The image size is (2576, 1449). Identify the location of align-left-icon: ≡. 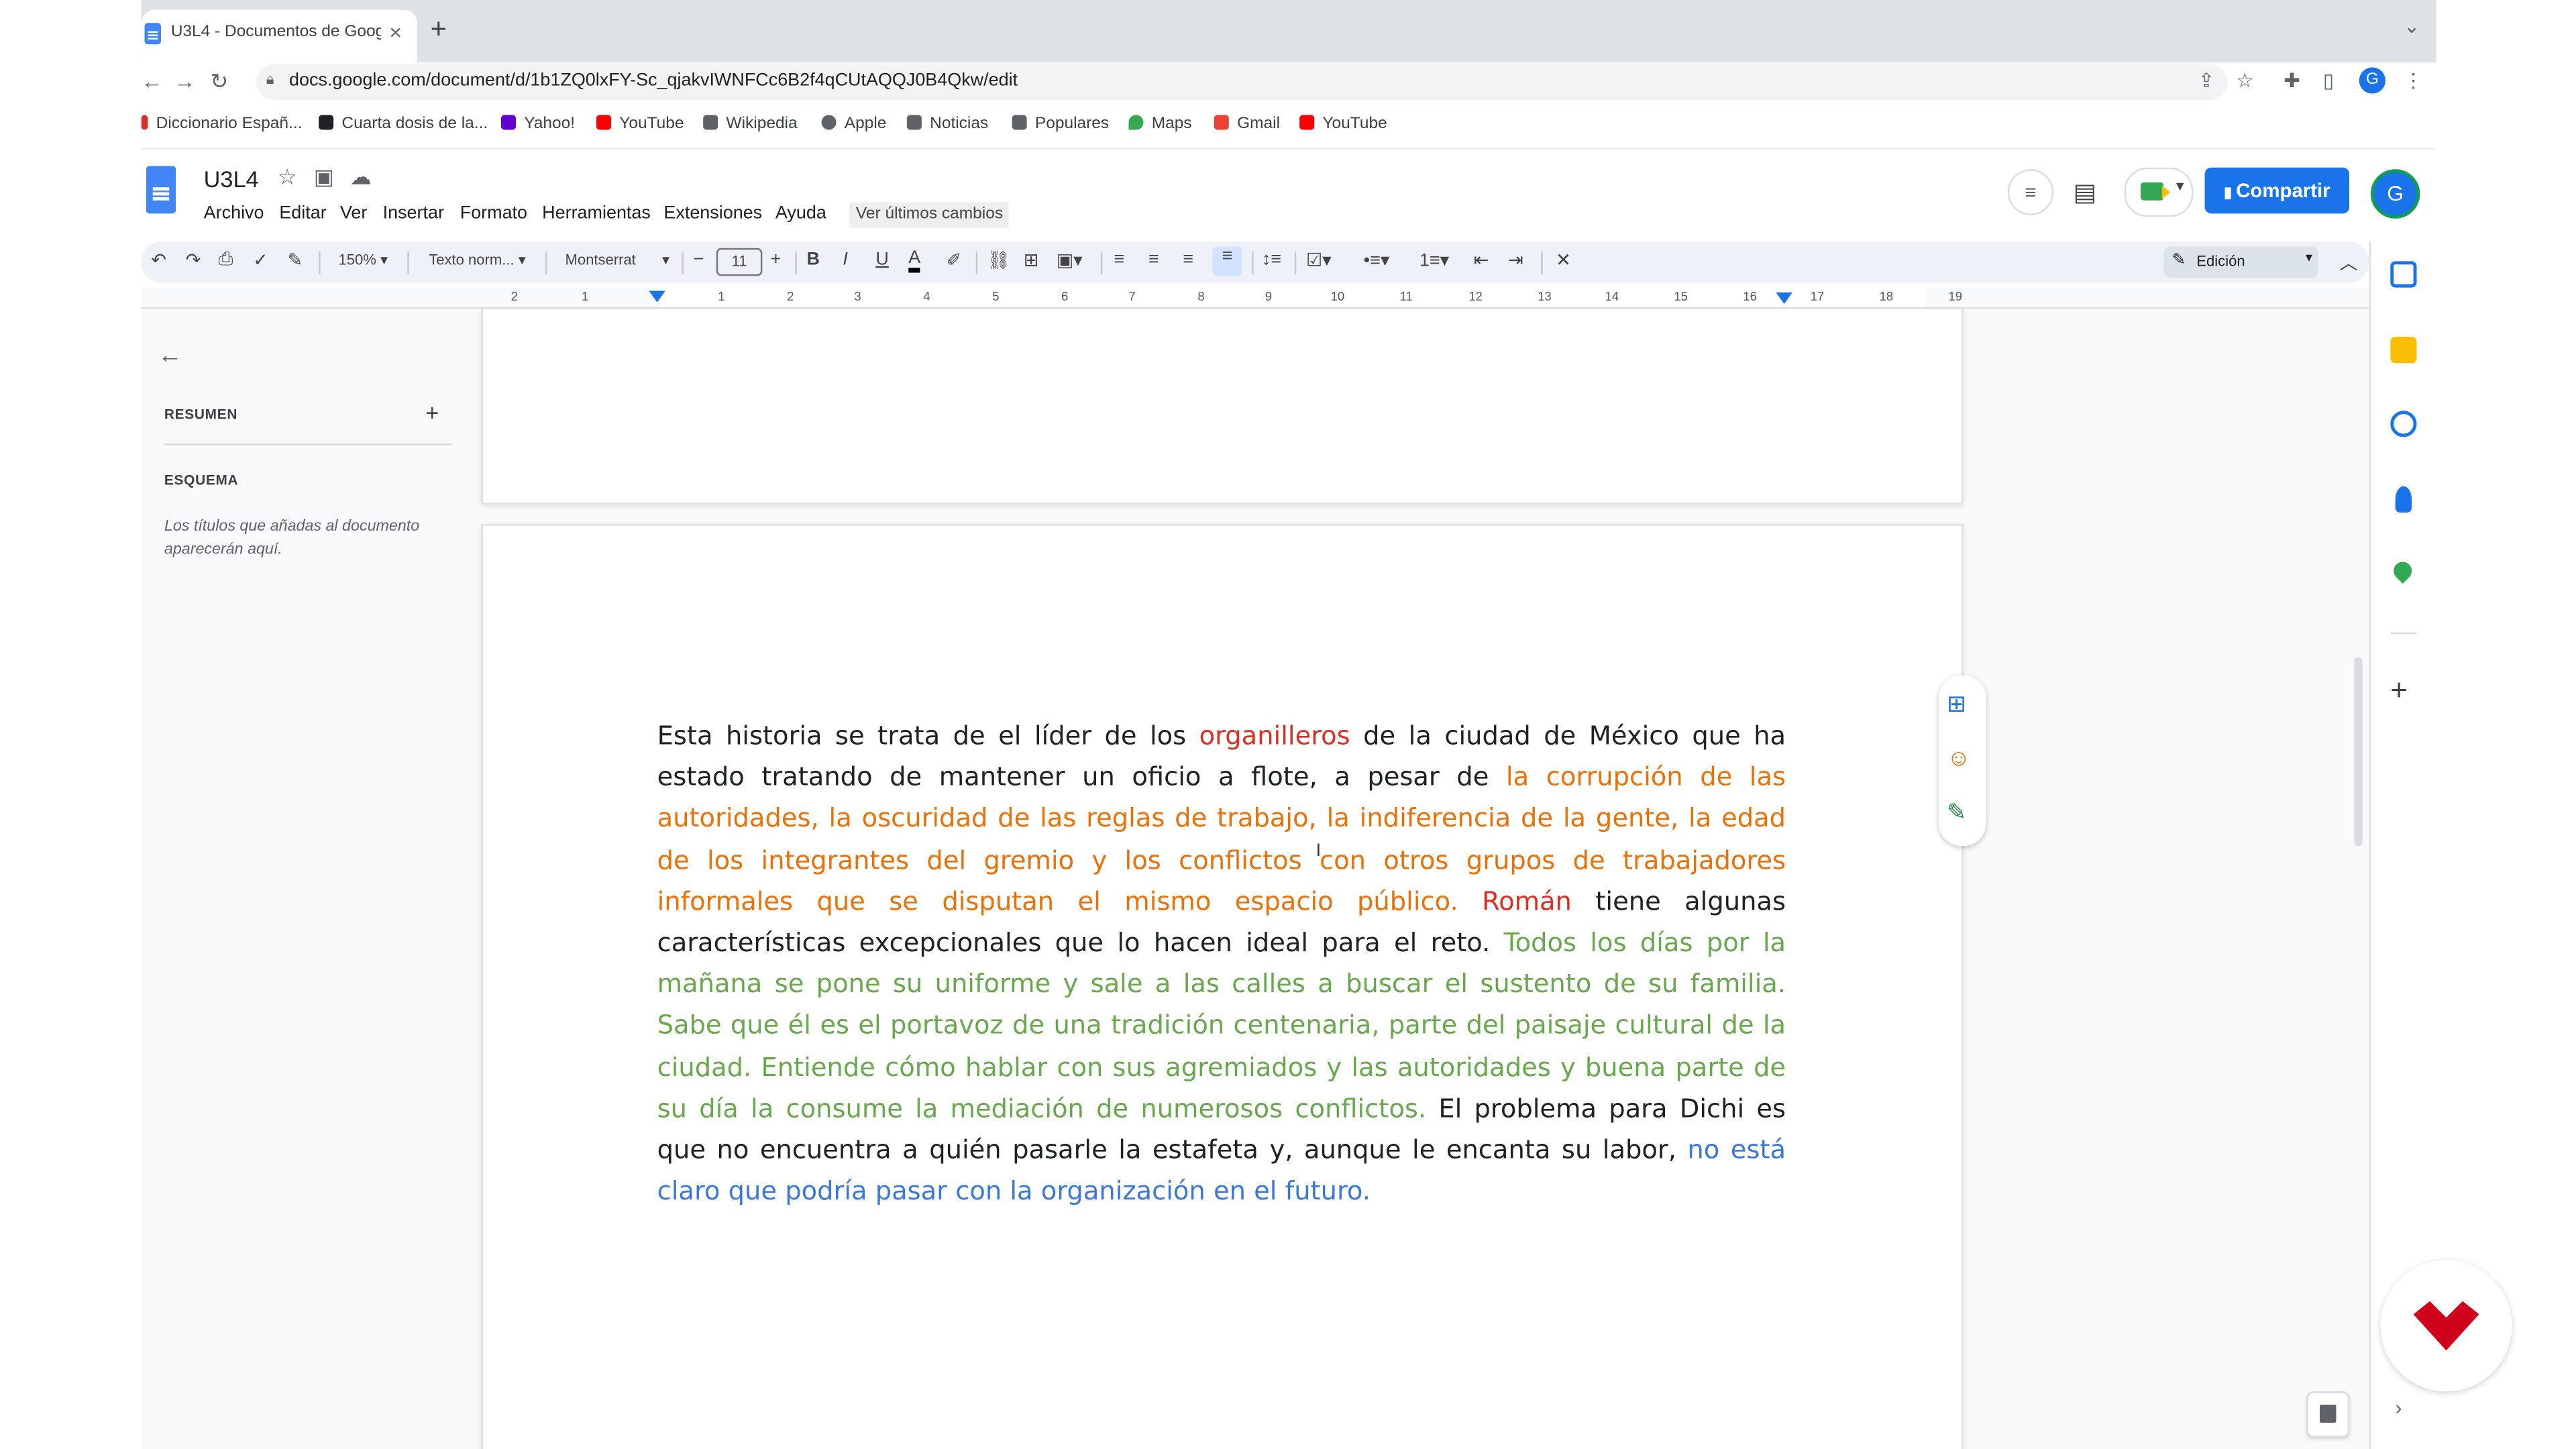
(1119, 259).